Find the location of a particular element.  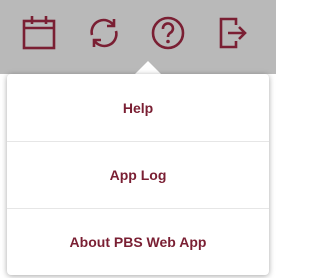

calendar-icon is located at coordinates (39, 33).